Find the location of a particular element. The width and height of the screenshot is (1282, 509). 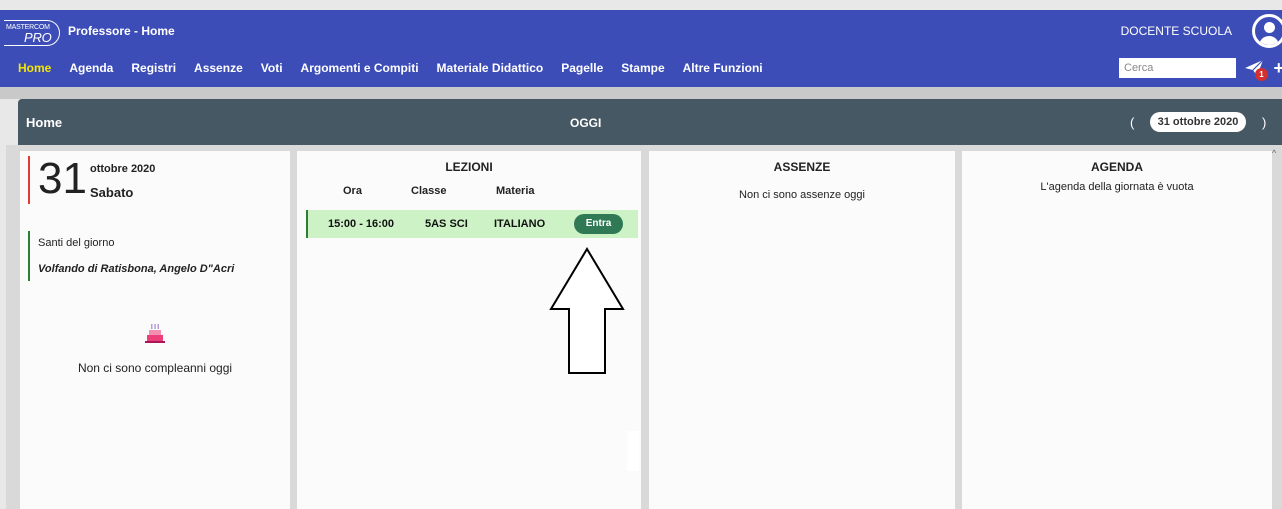

enter-lesson-button: Entra is located at coordinates (598, 224).